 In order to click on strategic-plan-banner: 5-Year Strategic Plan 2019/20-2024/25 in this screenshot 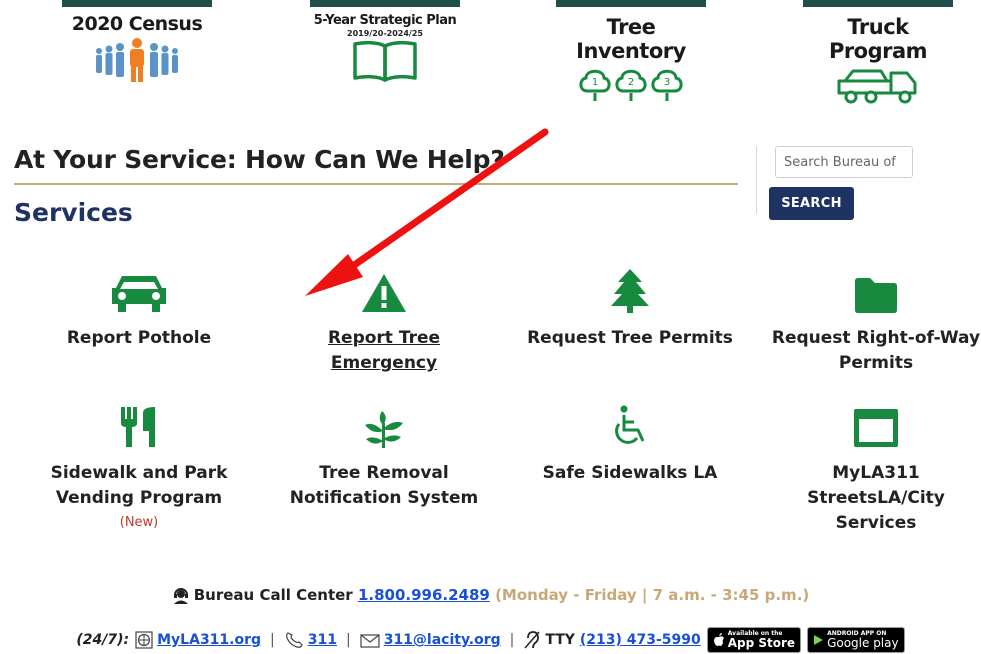, I will do `click(385, 47)`.